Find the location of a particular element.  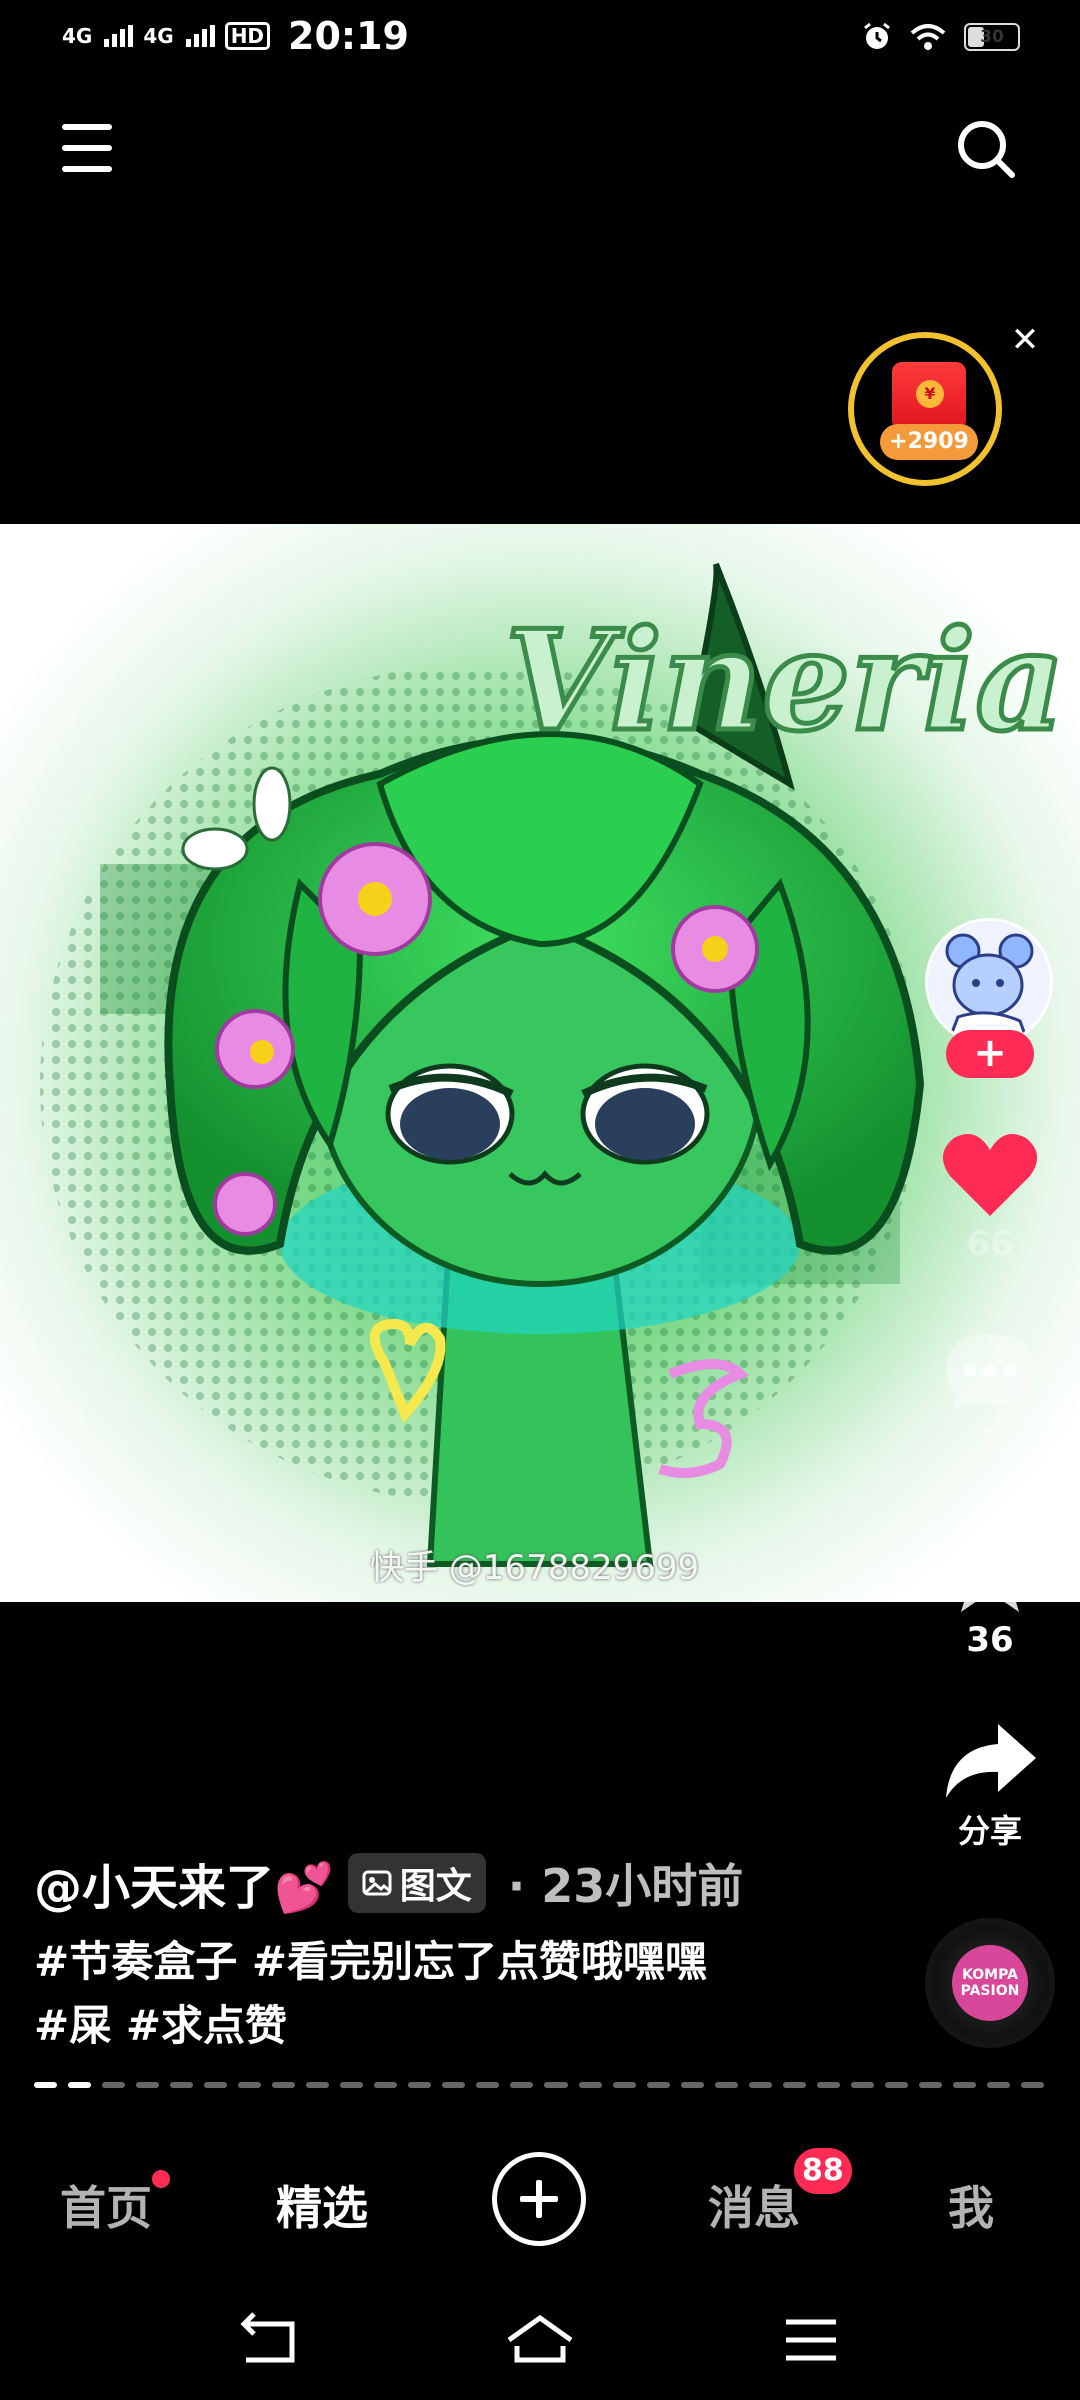

author-row: @小天来了💕 图文 · 23小时前 is located at coordinates (388, 1883).